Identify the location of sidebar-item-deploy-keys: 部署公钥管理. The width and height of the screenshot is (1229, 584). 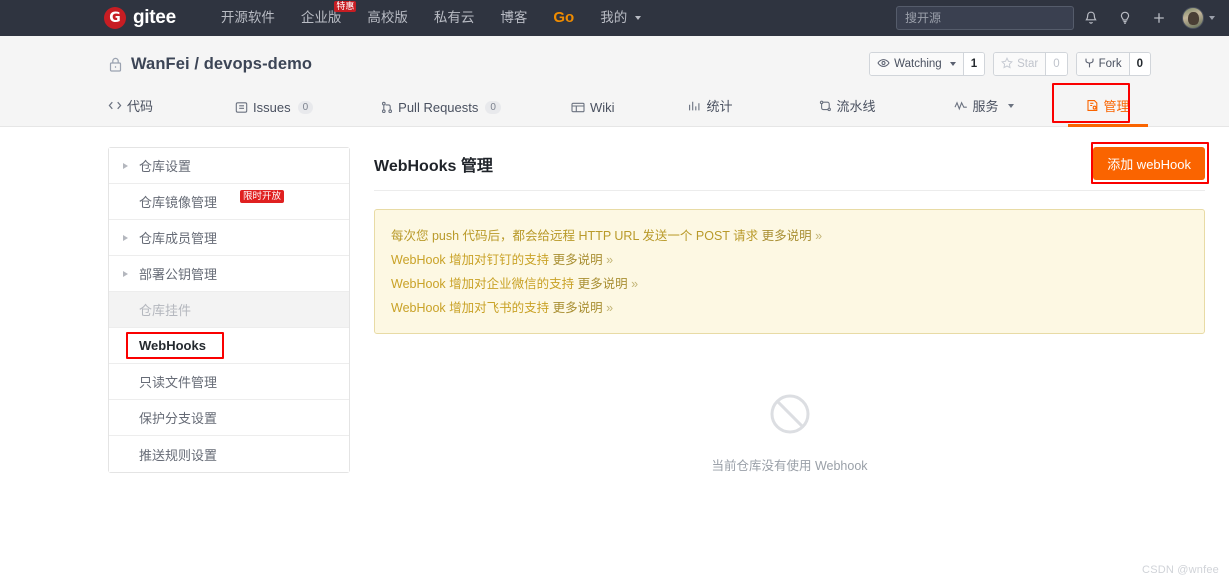
(229, 274).